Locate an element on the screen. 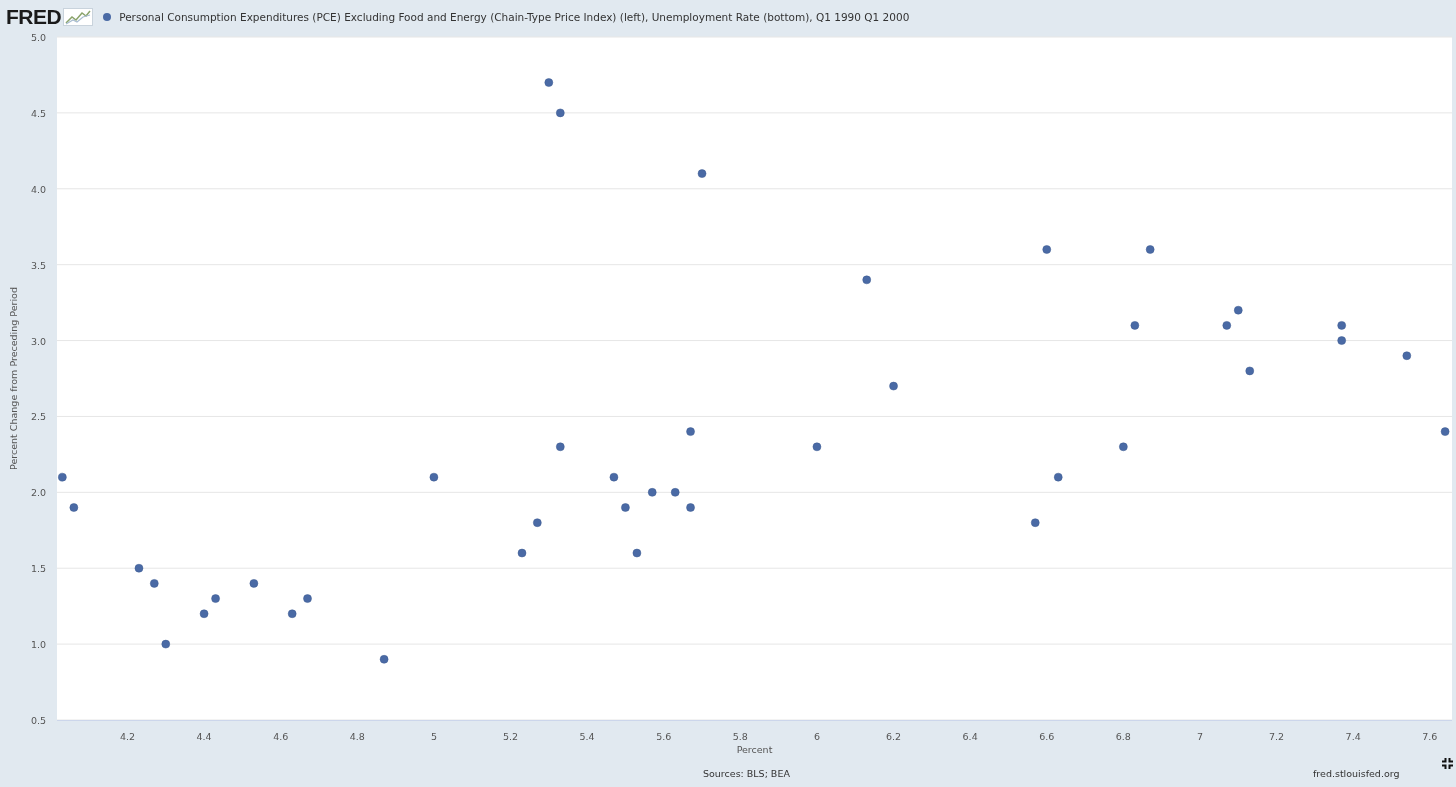 Image resolution: width=1456 pixels, height=787 pixels. y-axis-tick-label: 3.0 is located at coordinates (38, 341).